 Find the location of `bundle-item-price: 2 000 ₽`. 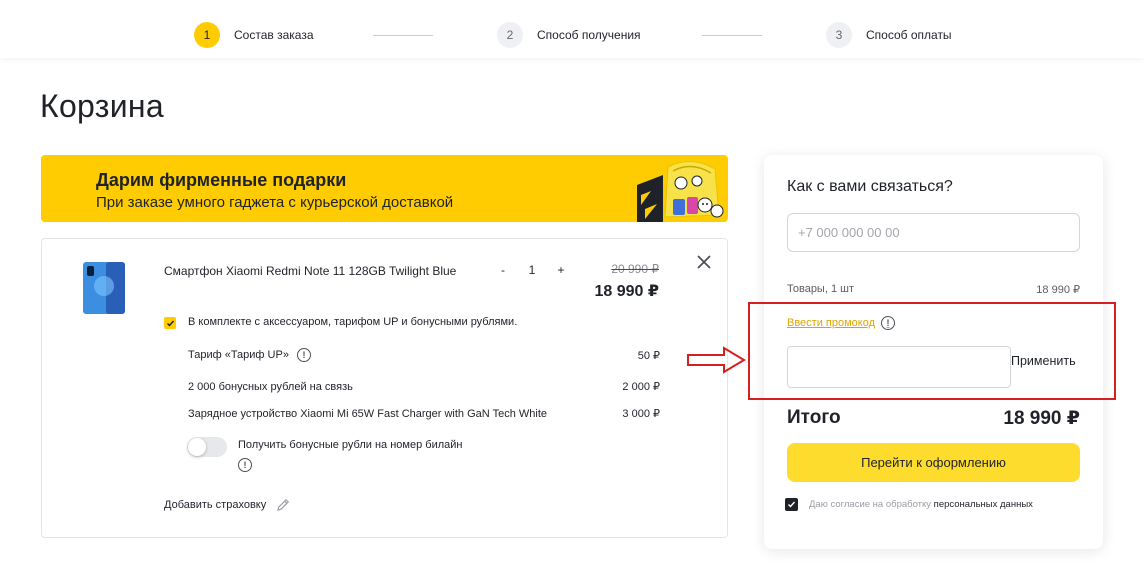

bundle-item-price: 2 000 ₽ is located at coordinates (641, 387).